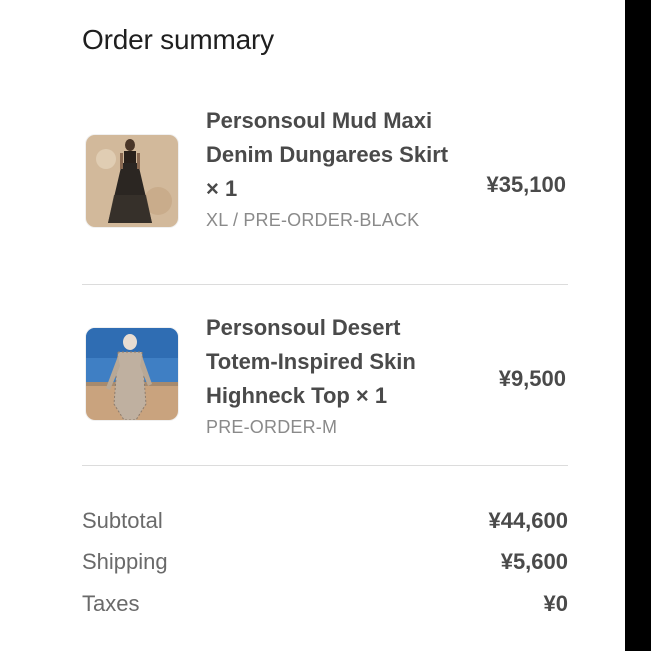 Image resolution: width=651 pixels, height=651 pixels. I want to click on shipping-row: Shipping ¥5,600, so click(325, 564).